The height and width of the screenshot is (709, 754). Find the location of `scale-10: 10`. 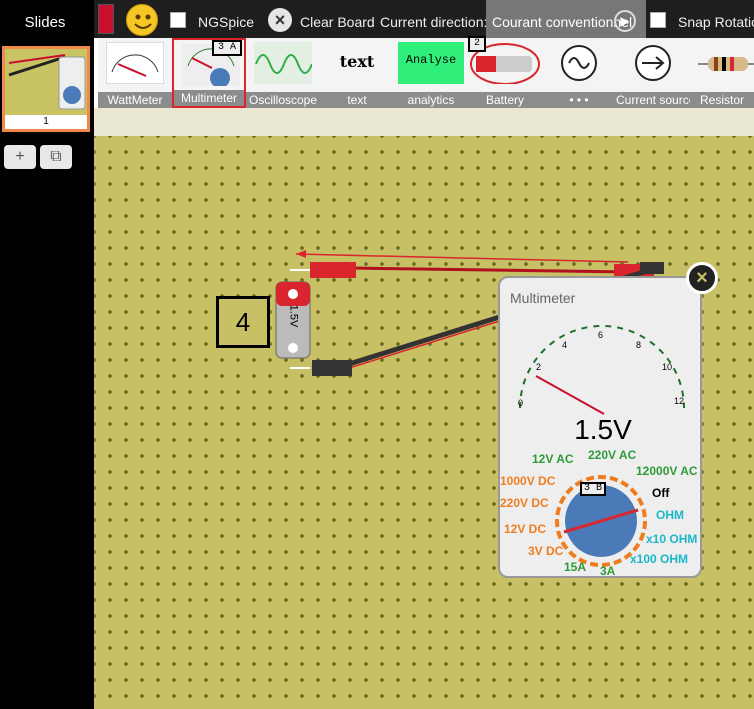

scale-10: 10 is located at coordinates (667, 367).